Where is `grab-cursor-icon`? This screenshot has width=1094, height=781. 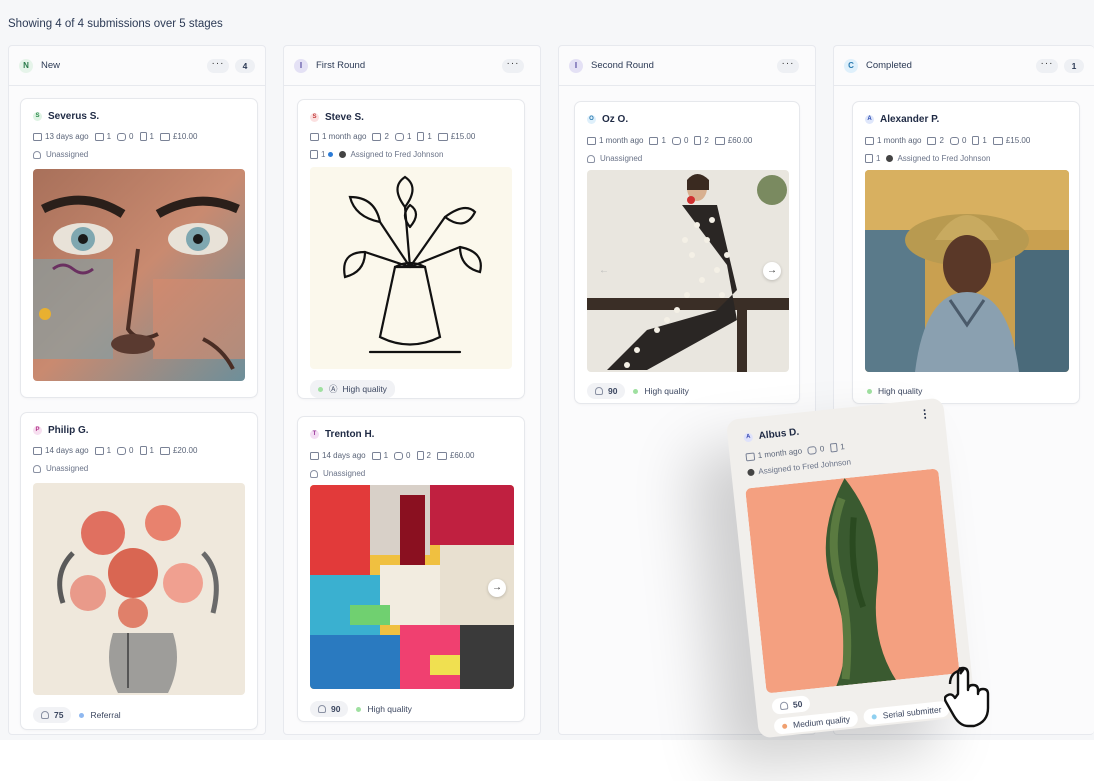 grab-cursor-icon is located at coordinates (968, 698).